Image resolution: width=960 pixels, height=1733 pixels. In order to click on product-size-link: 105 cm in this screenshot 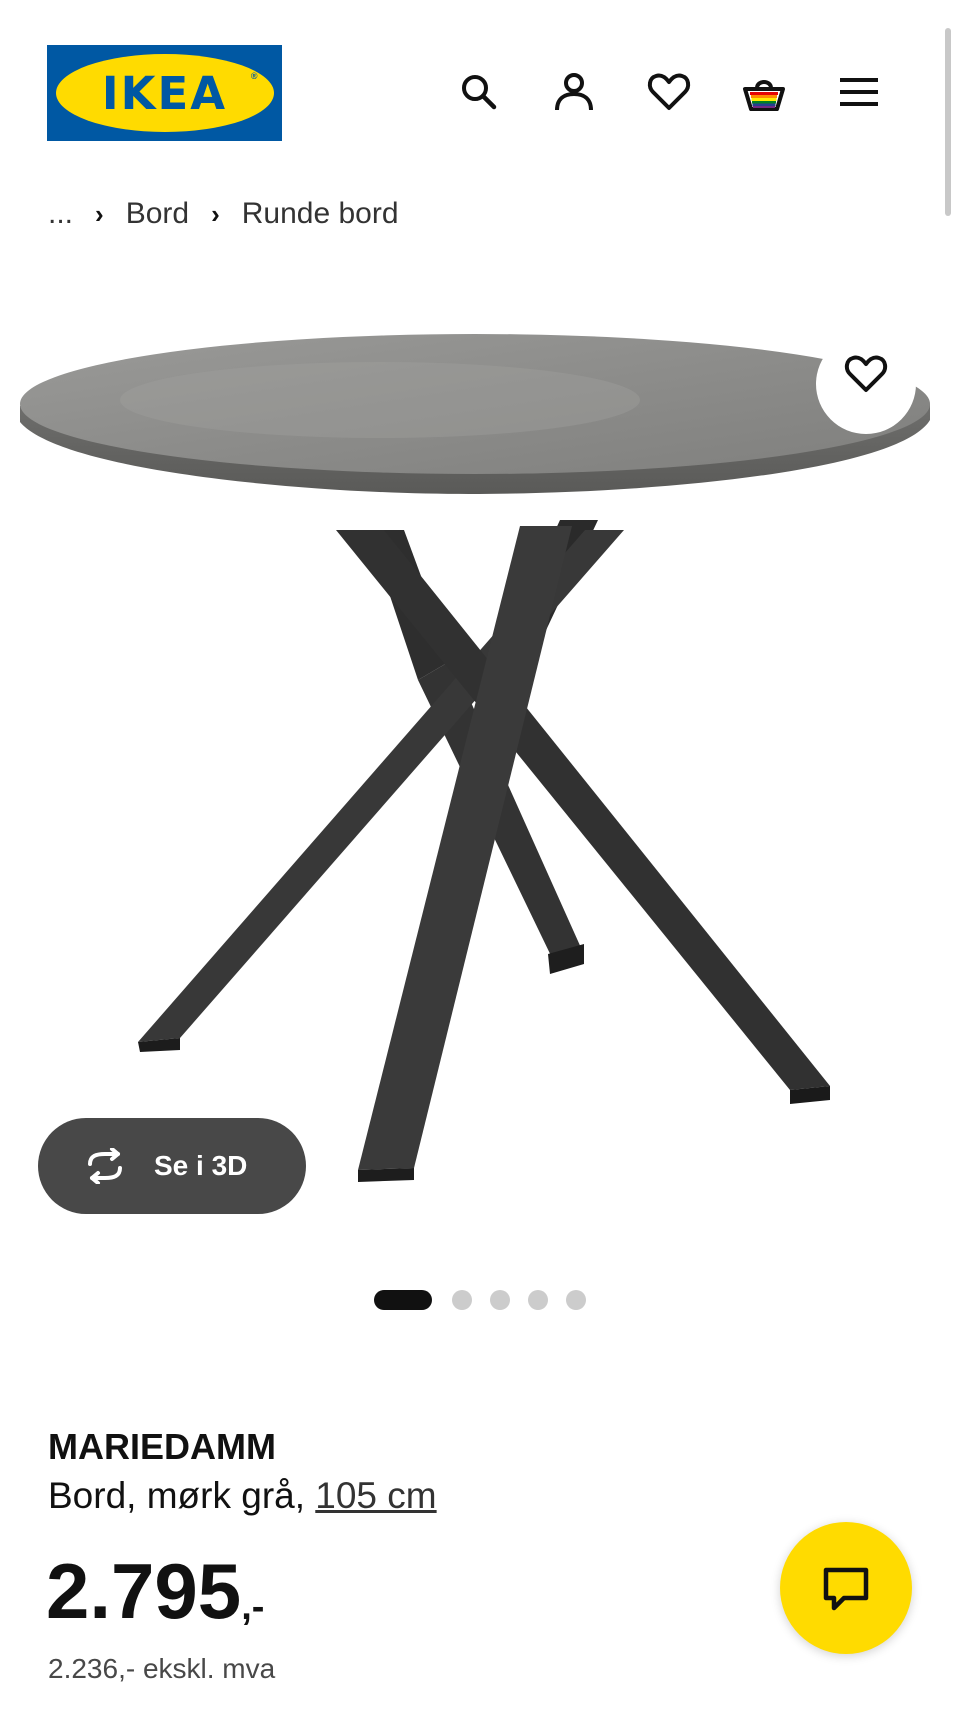, I will do `click(375, 1495)`.